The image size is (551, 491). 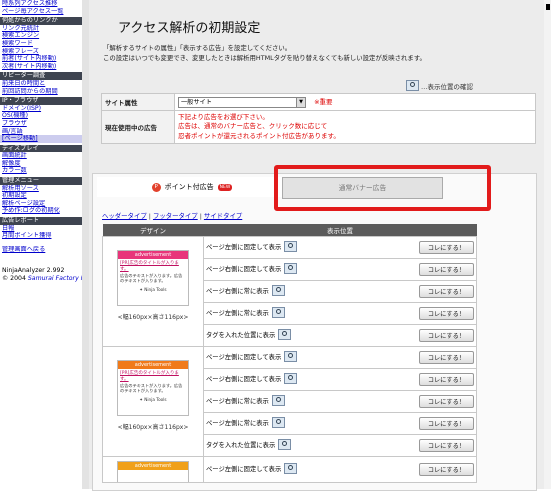 I want to click on sidebar-back-link: 管理画面へ戻る, so click(x=41, y=250).